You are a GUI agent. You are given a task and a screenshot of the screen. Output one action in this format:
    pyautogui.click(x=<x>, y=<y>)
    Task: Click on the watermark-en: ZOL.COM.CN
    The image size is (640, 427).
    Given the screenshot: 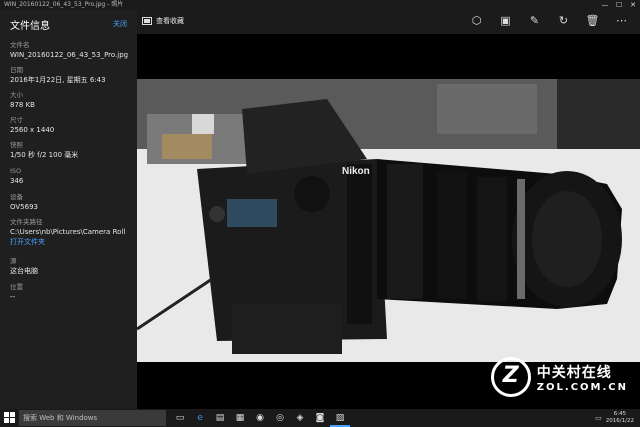 What is the action you would take?
    pyautogui.click(x=582, y=387)
    